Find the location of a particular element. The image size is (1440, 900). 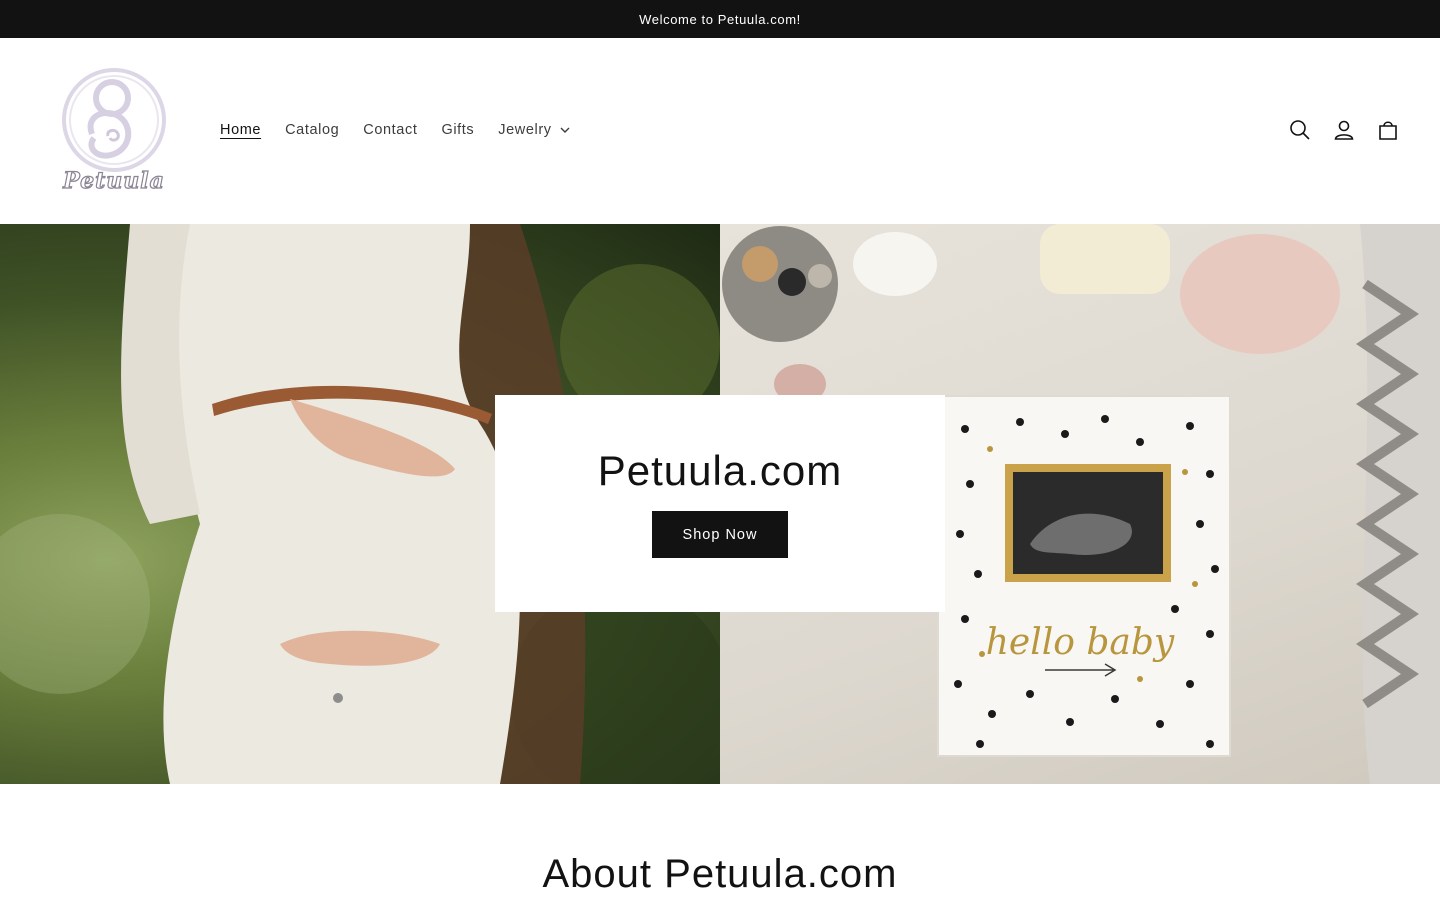

hero-title: Petuula.com is located at coordinates (720, 470).